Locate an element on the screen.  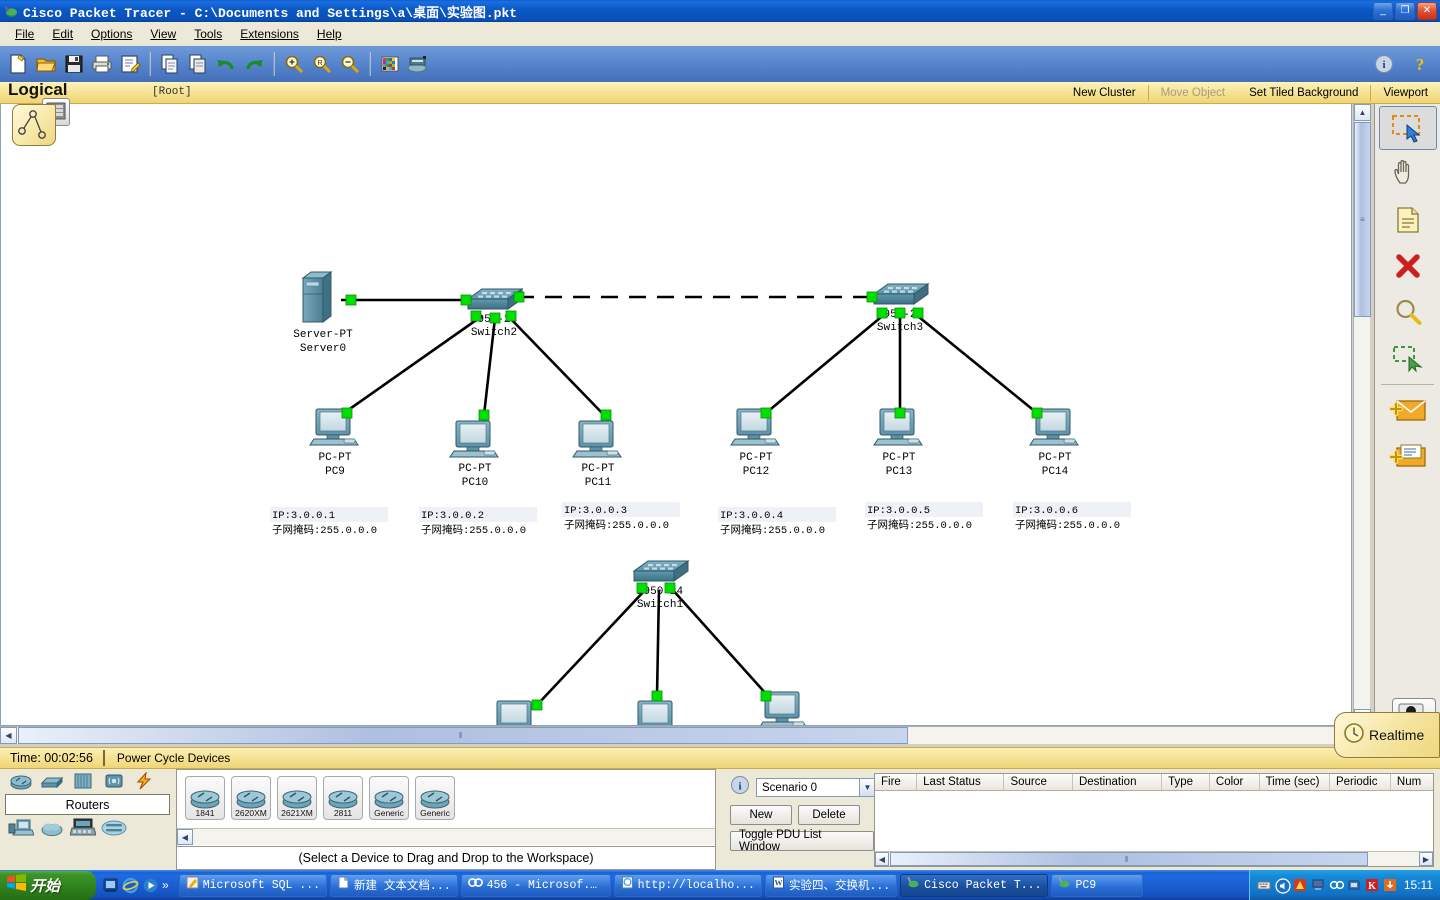
start-button: 开始 is located at coordinates (48, 885).